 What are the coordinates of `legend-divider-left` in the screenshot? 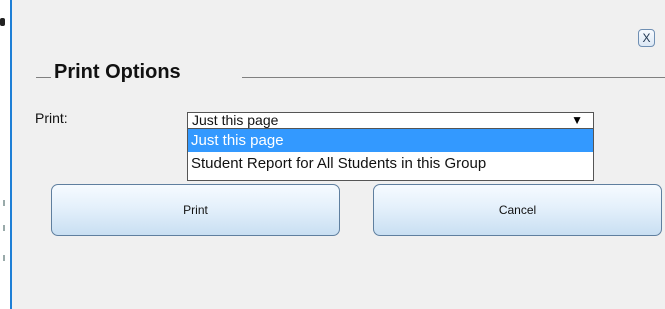 It's located at (43, 77).